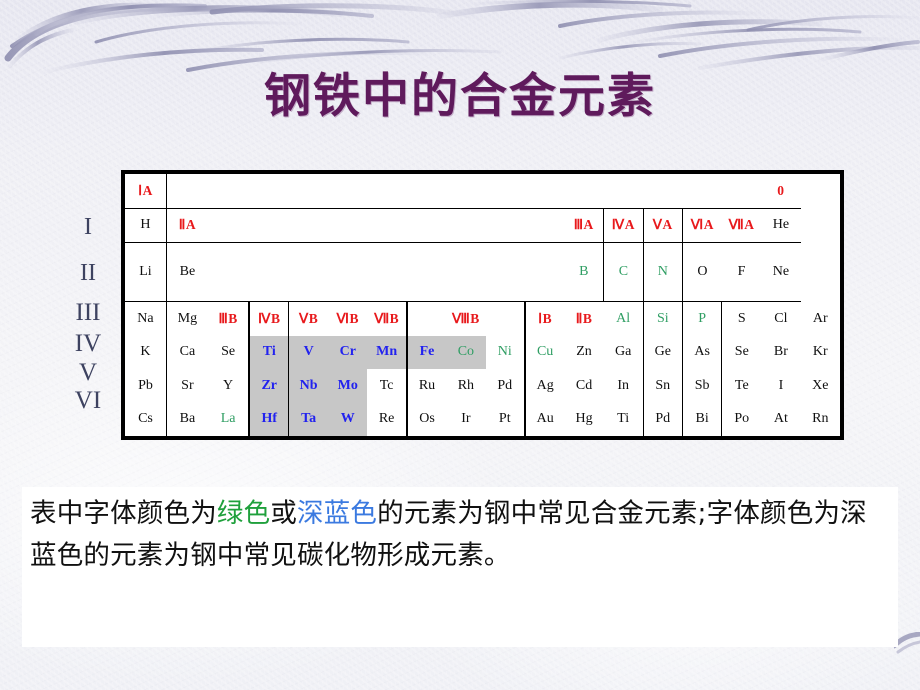  I want to click on period-label-2: II, so click(88, 273).